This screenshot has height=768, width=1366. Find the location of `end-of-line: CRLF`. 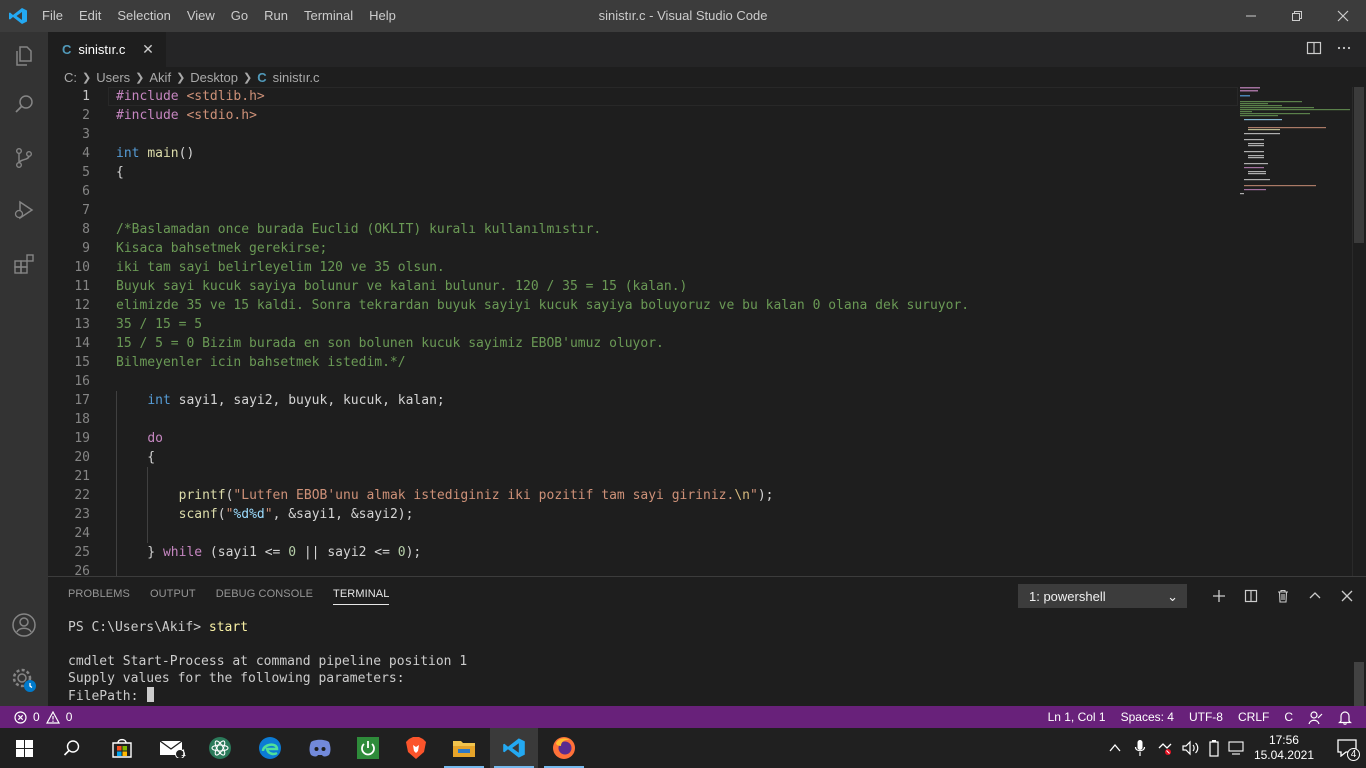

end-of-line: CRLF is located at coordinates (1253, 717).